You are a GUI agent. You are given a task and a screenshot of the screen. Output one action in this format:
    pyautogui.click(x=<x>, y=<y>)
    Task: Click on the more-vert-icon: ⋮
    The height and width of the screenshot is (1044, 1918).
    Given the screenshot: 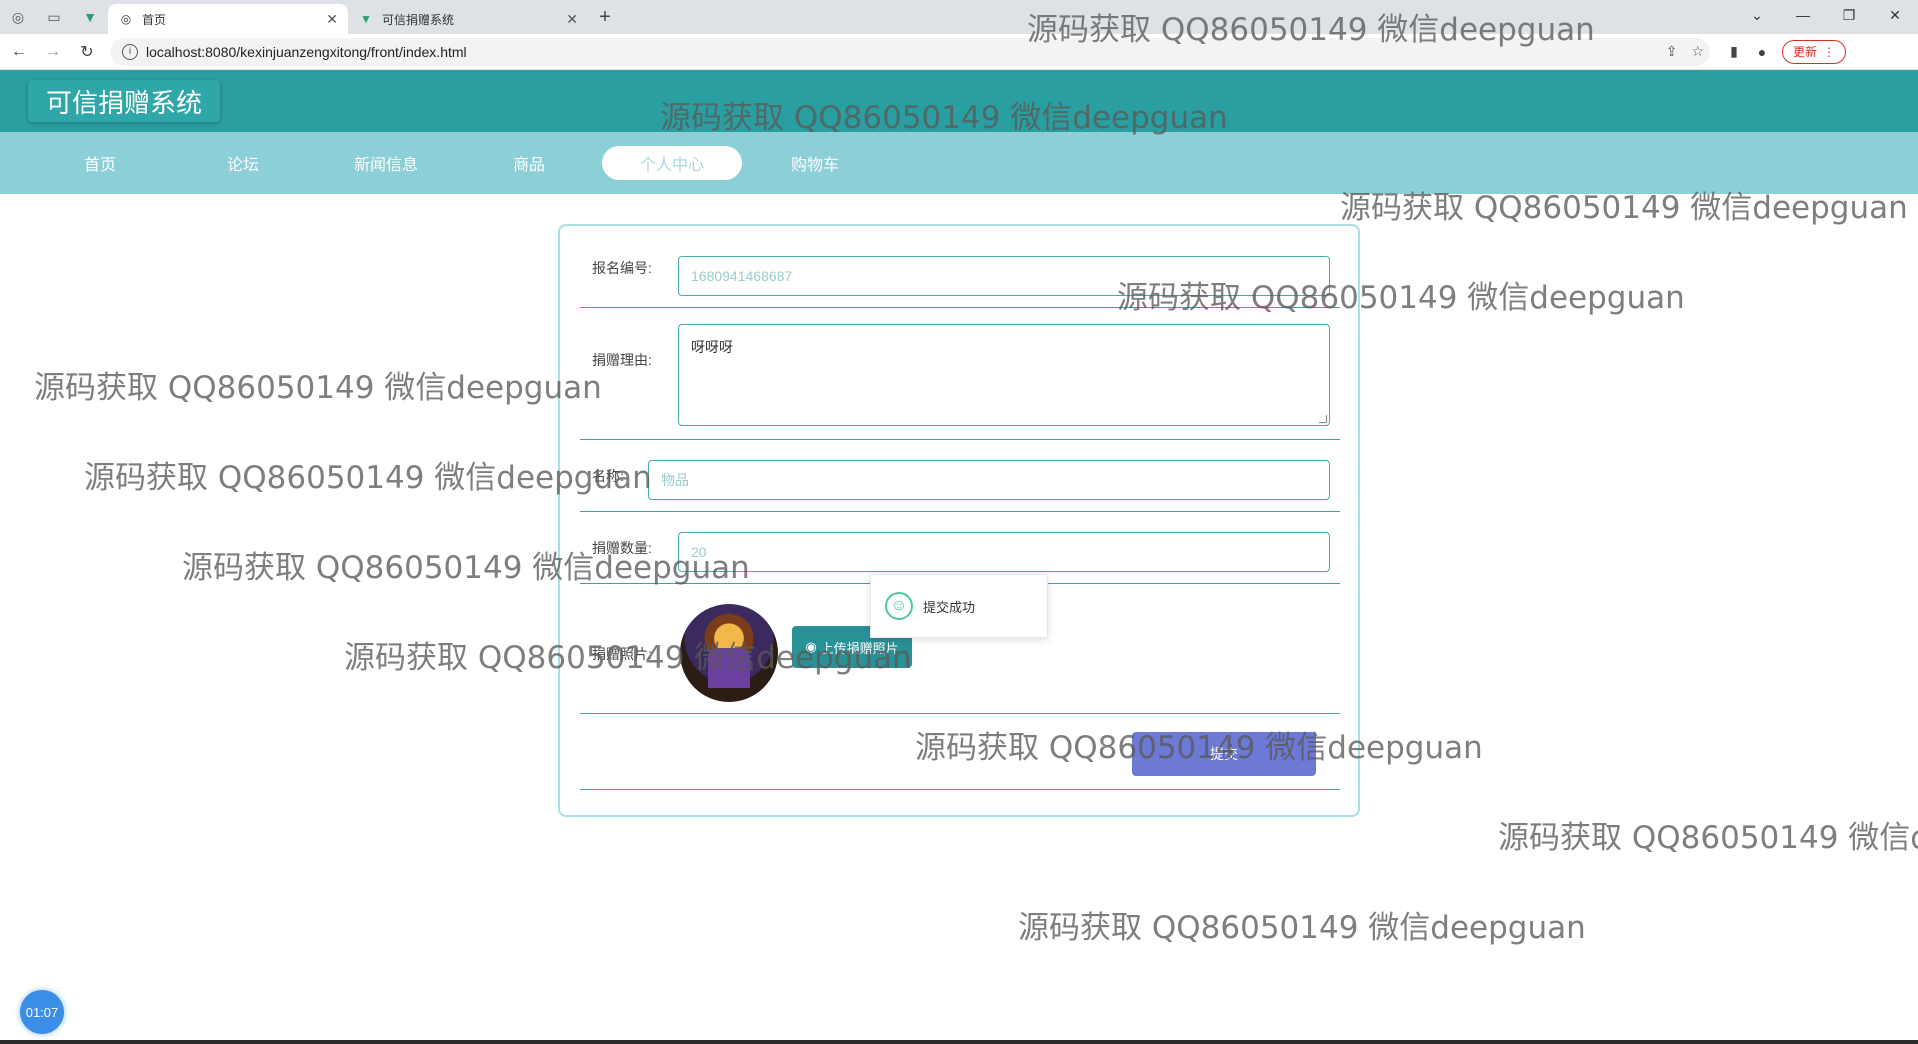 What is the action you would take?
    pyautogui.click(x=1829, y=51)
    